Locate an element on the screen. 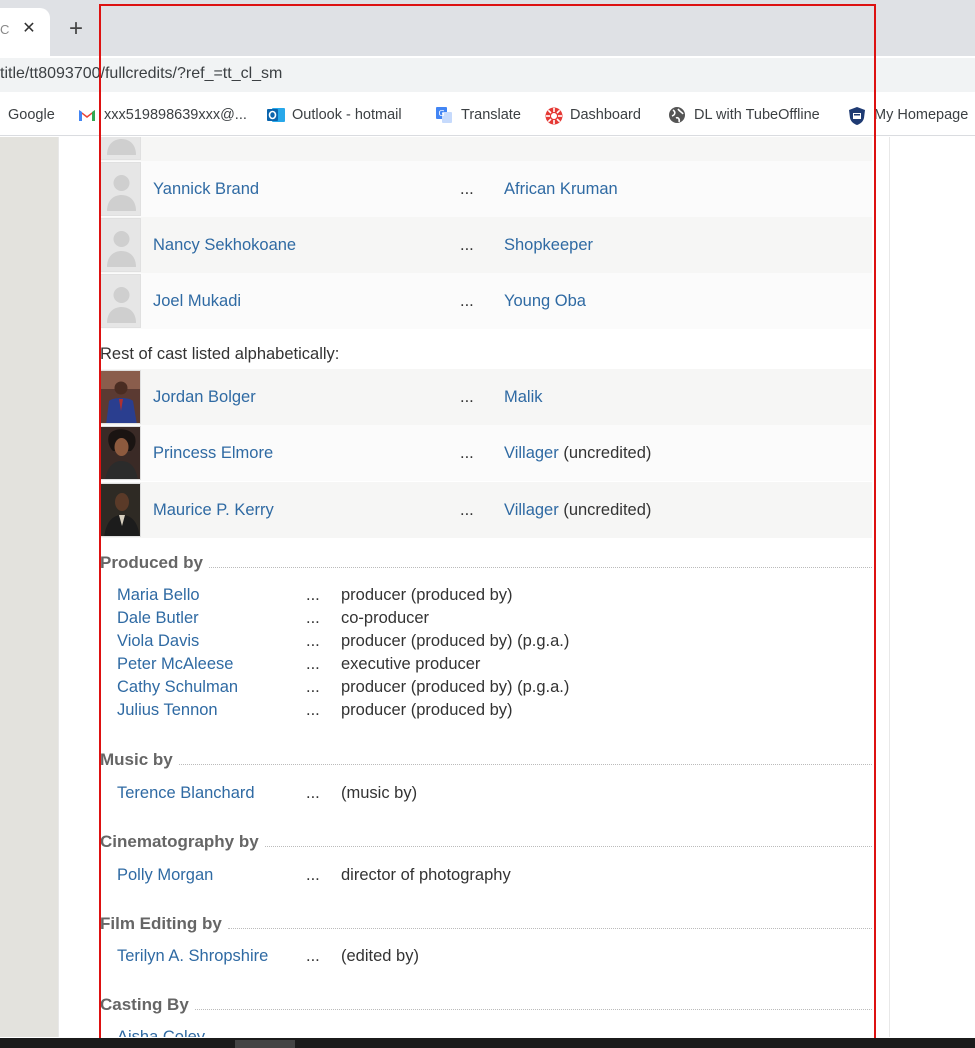 The image size is (975, 1048). crew-name-link: Cathy Schulman is located at coordinates (177, 687).